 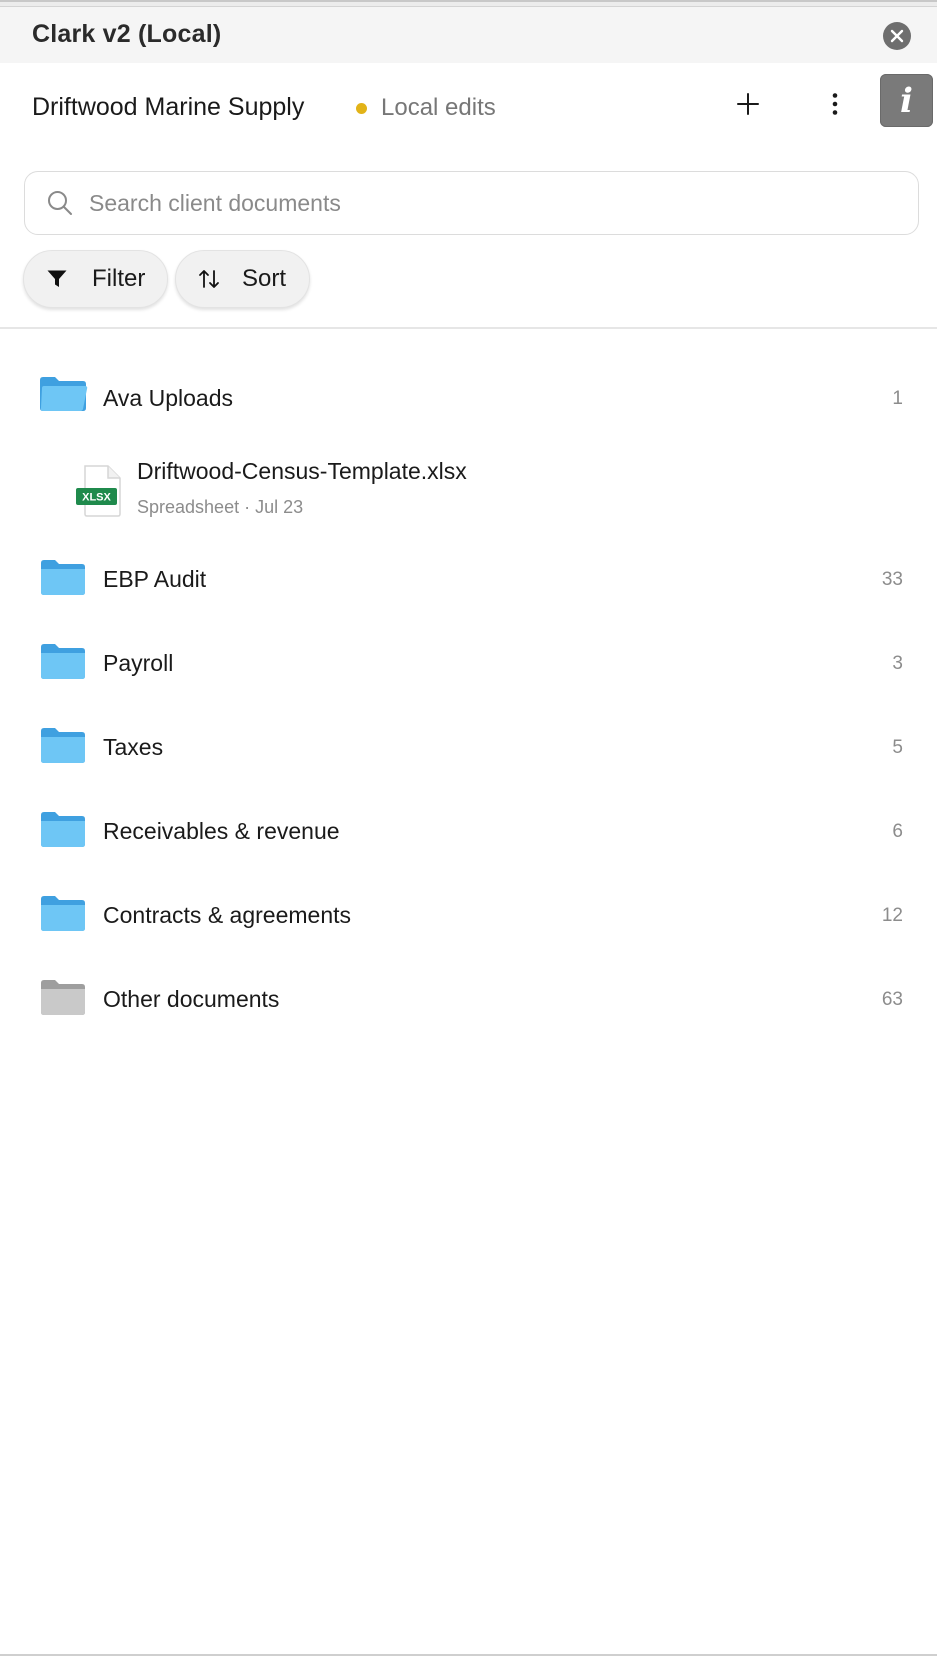 I want to click on sort-label: Sort, so click(x=264, y=278).